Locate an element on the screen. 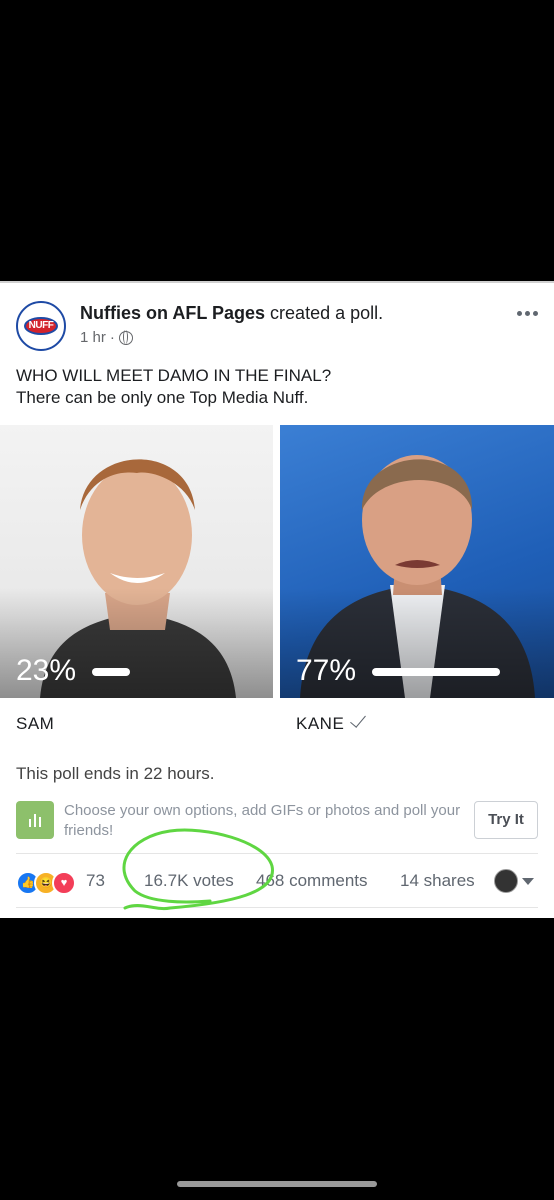 The image size is (554, 1200). footer-divider is located at coordinates (277, 853).